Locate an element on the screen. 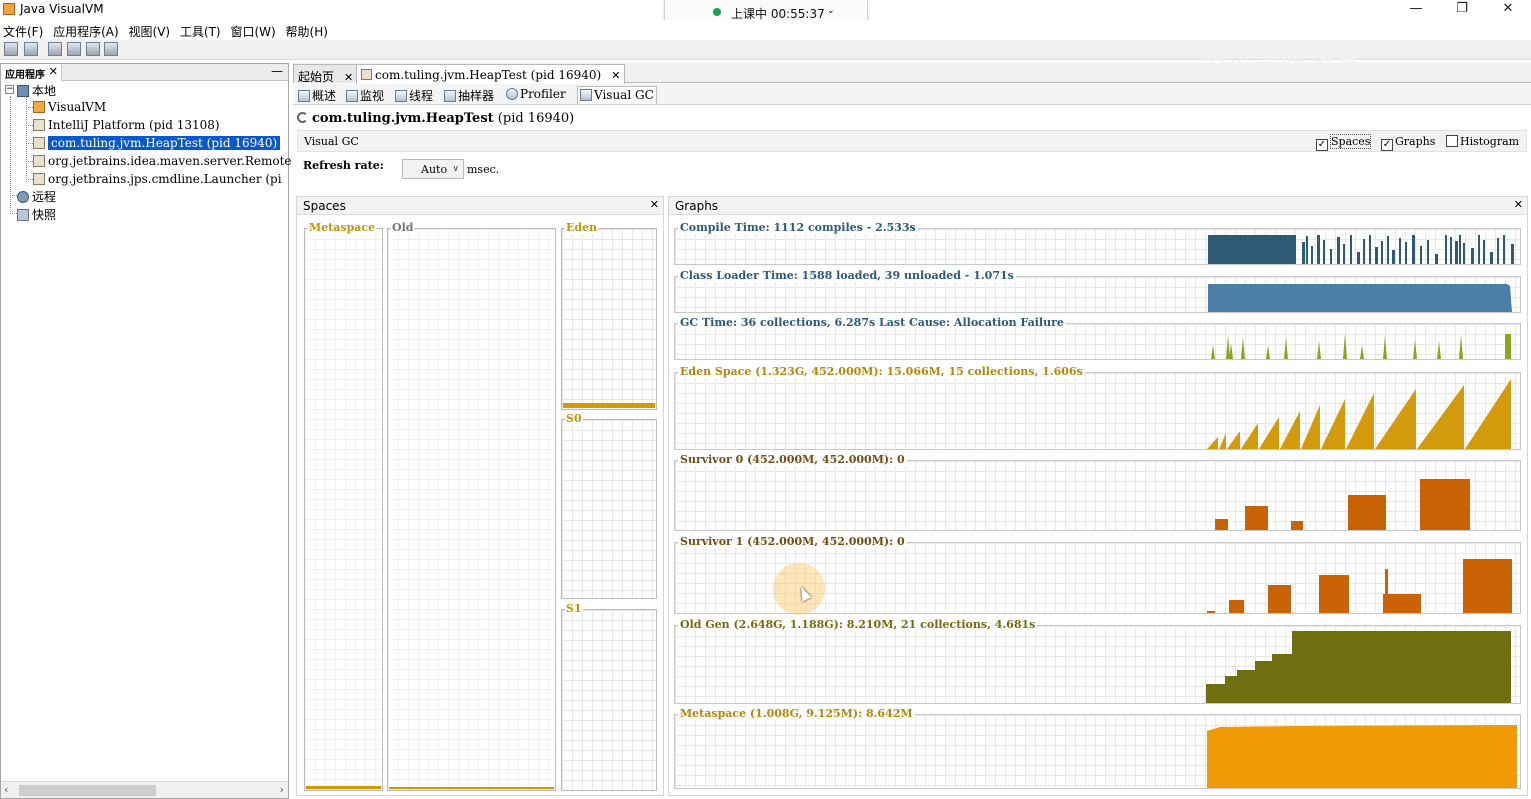 The height and width of the screenshot is (799, 1531). checkbox-checked-icon: ✓ is located at coordinates (1387, 145).